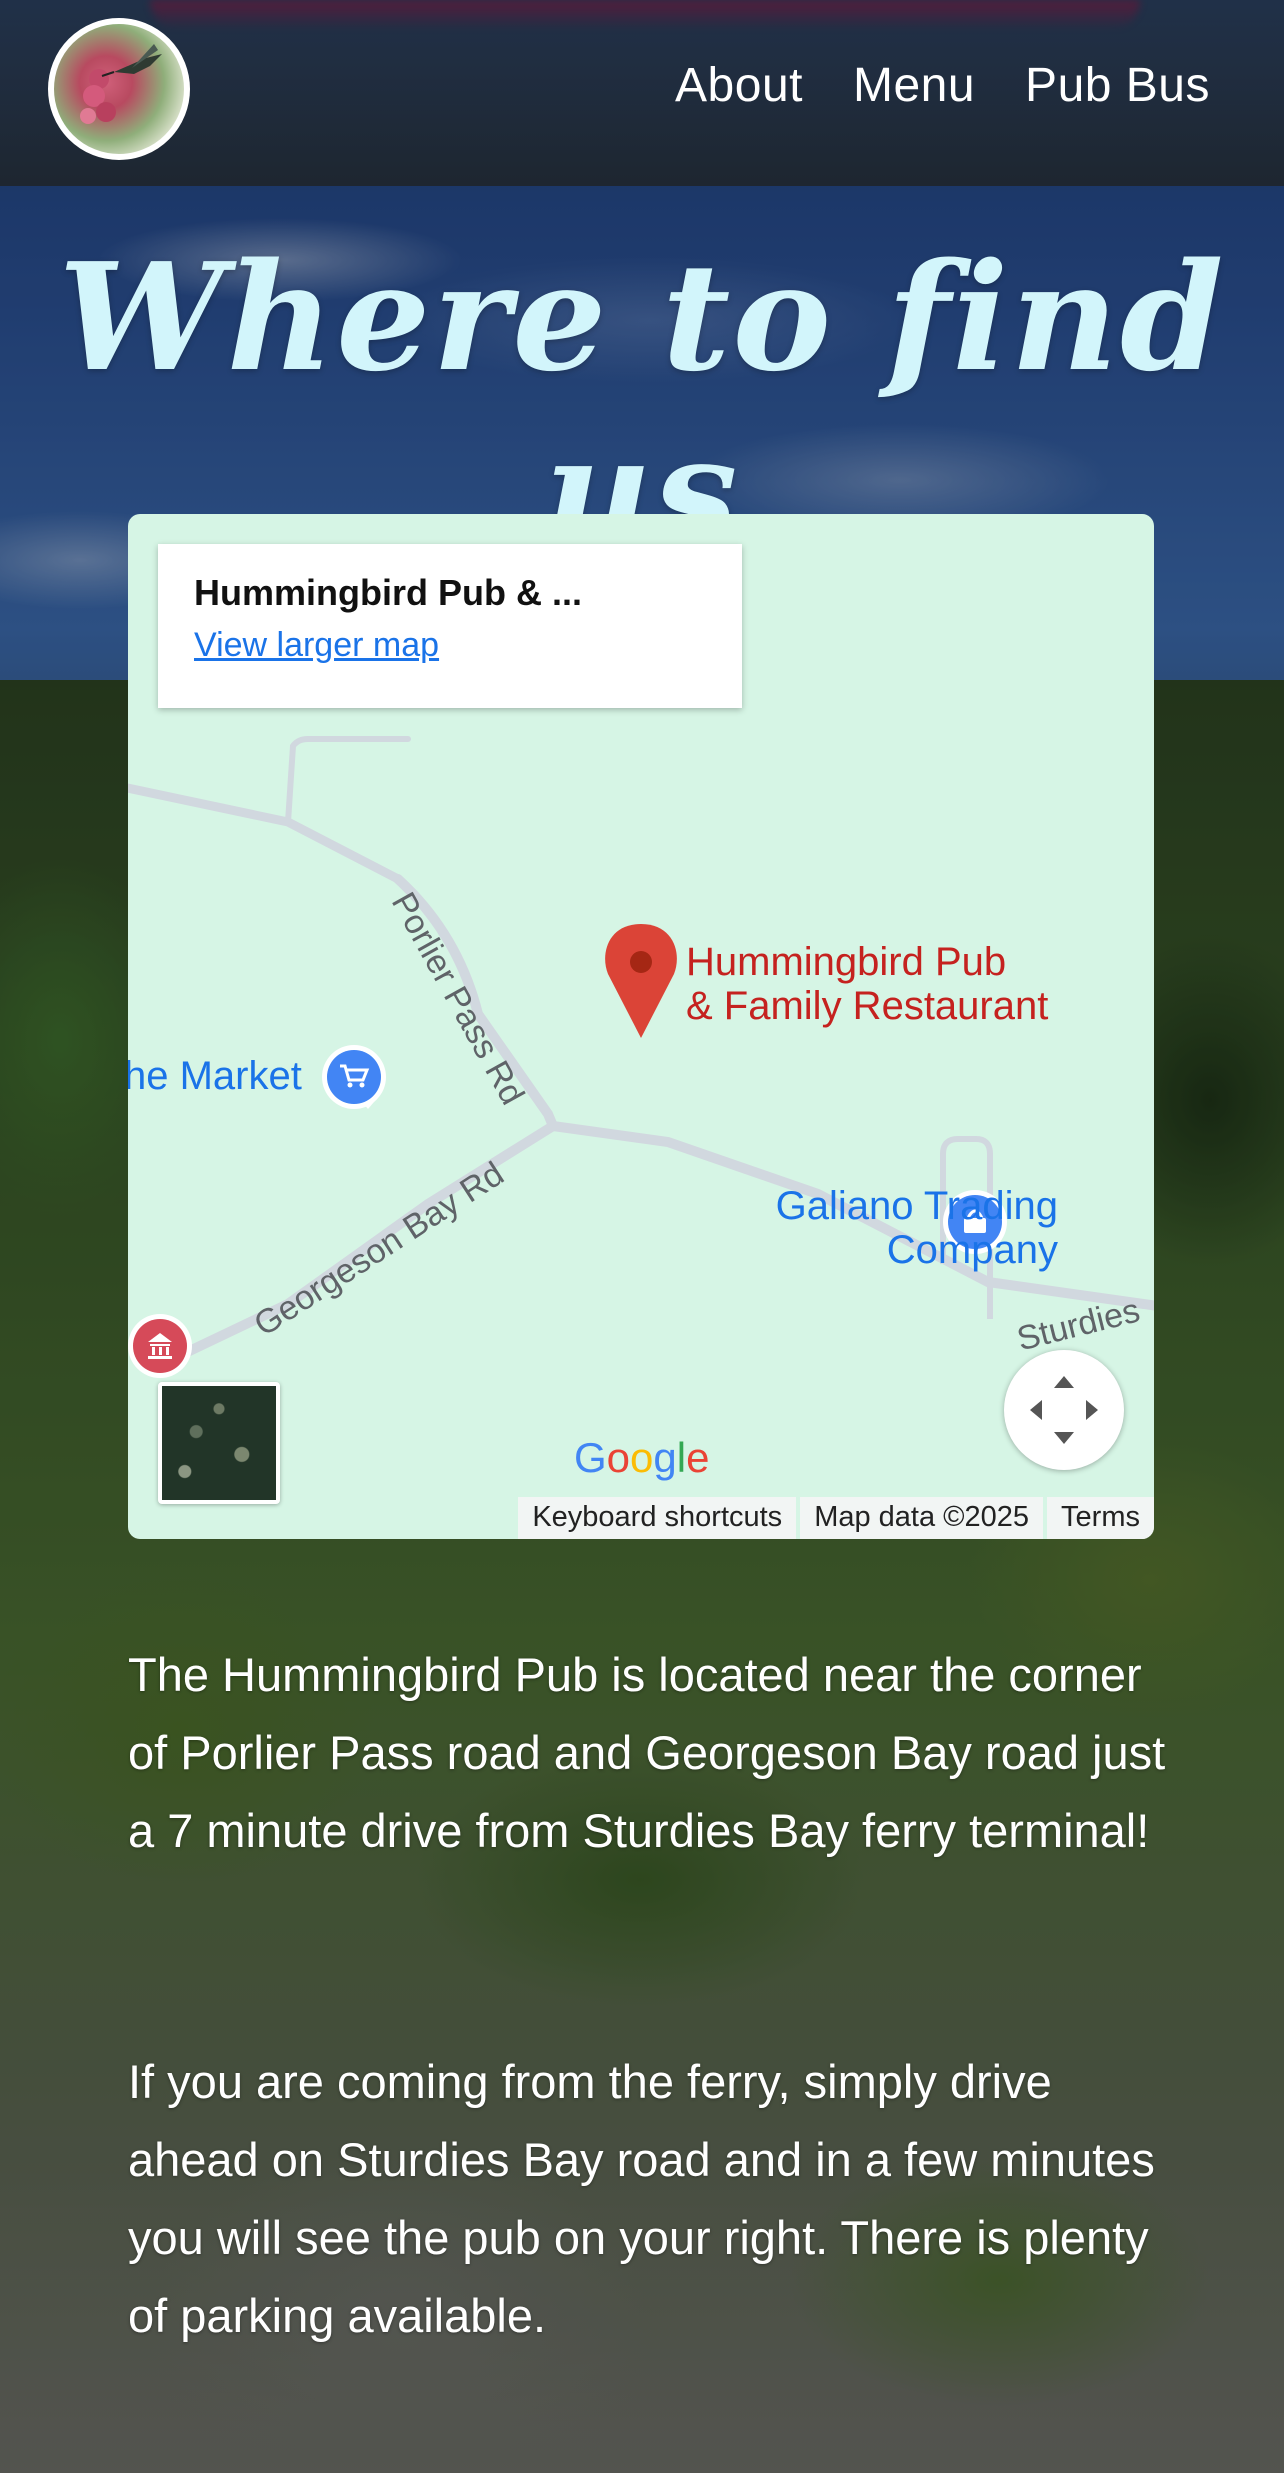 Image resolution: width=1284 pixels, height=2473 pixels. Describe the element at coordinates (972, 1250) in the screenshot. I see `poi-galiano-line2: Company` at that location.